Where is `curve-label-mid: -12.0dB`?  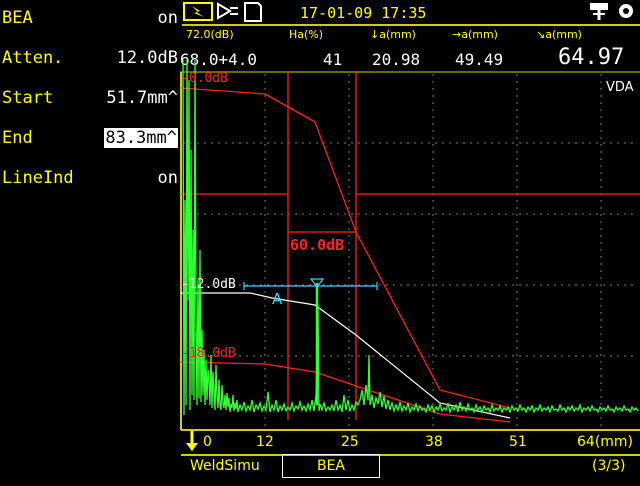
curve-label-mid: -12.0dB is located at coordinates (208, 284).